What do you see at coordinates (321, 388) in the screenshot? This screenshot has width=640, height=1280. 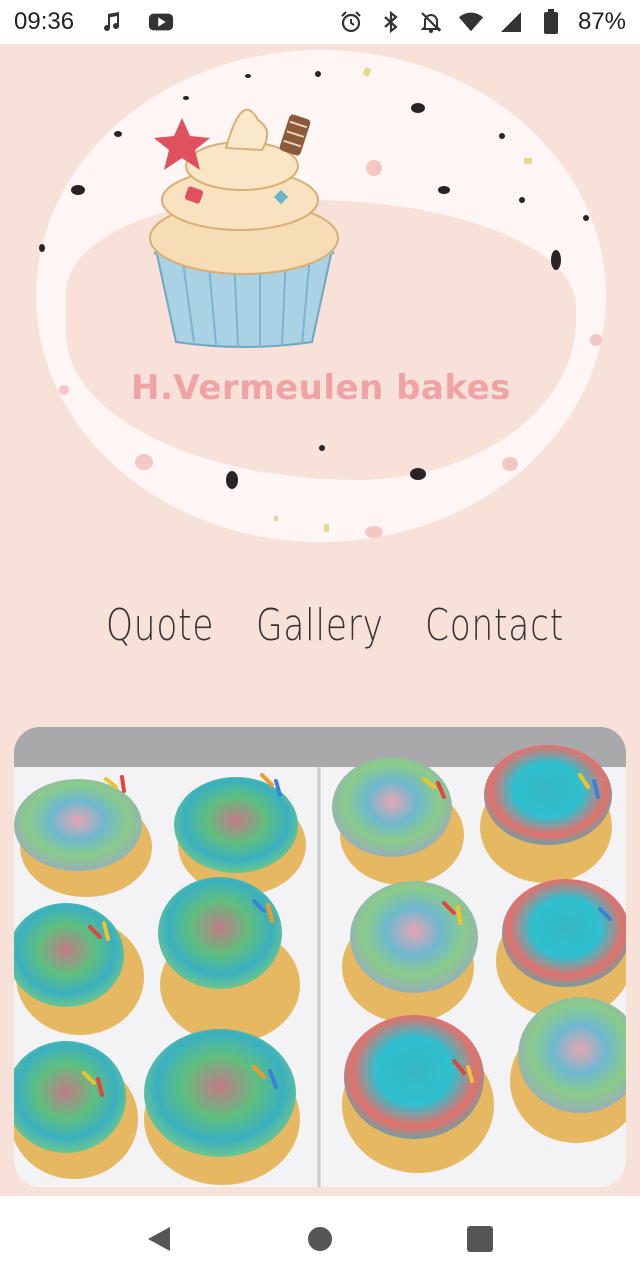 I see `brand-title: H.Vermeulen bakes` at bounding box center [321, 388].